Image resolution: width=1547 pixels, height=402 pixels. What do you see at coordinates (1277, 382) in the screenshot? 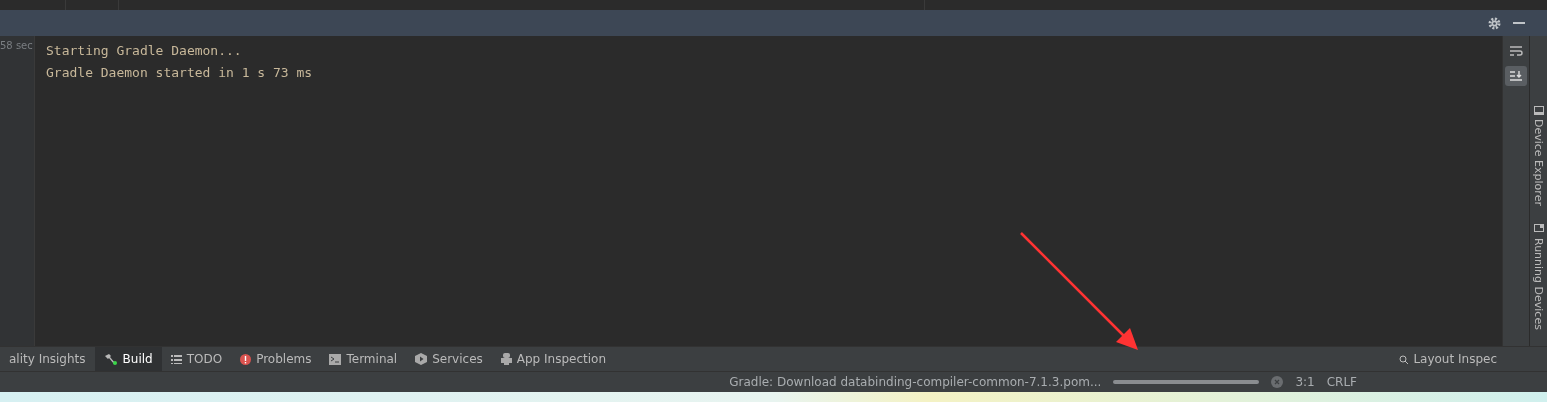
I see `cancel-icon` at bounding box center [1277, 382].